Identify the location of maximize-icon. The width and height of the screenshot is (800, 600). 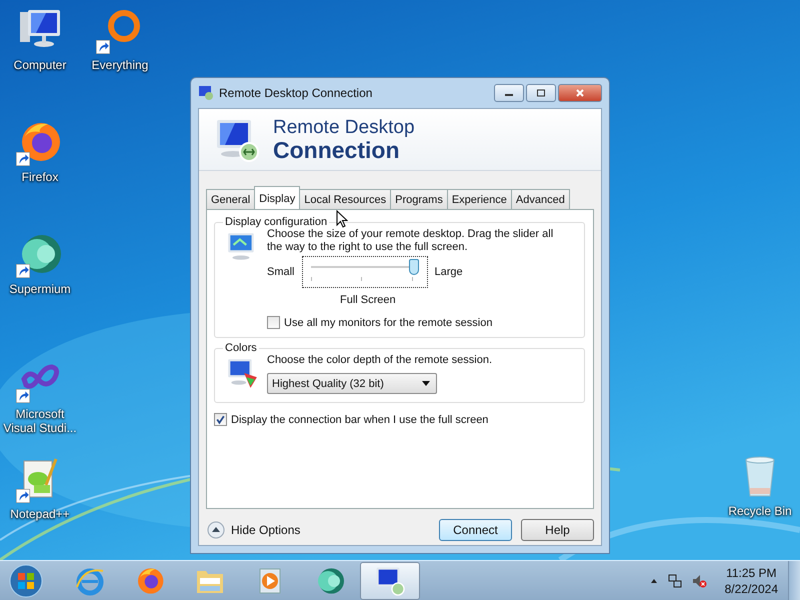
(541, 93).